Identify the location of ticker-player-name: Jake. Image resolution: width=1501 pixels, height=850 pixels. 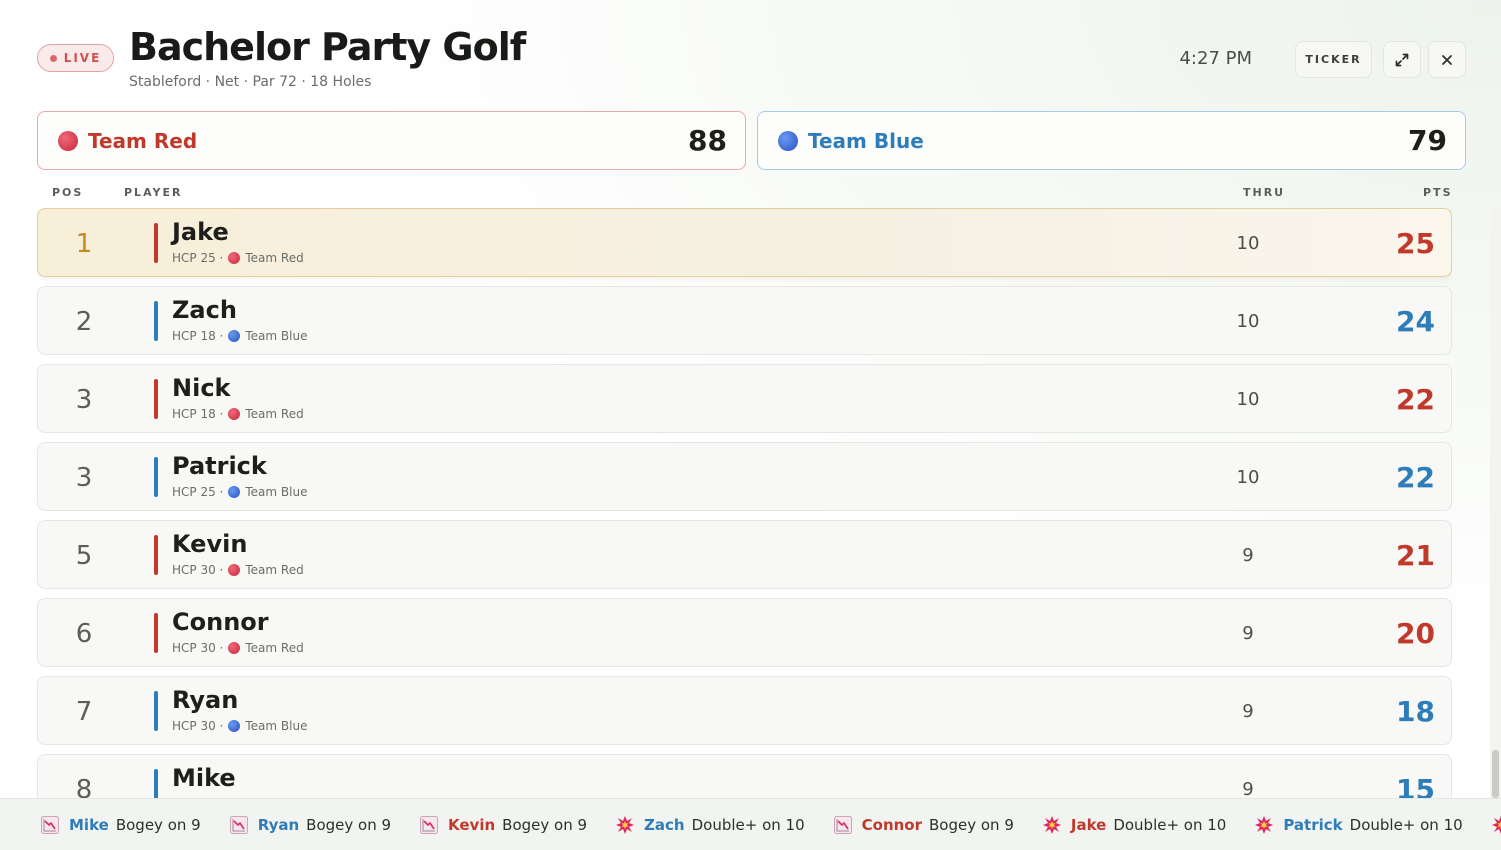
(1088, 825).